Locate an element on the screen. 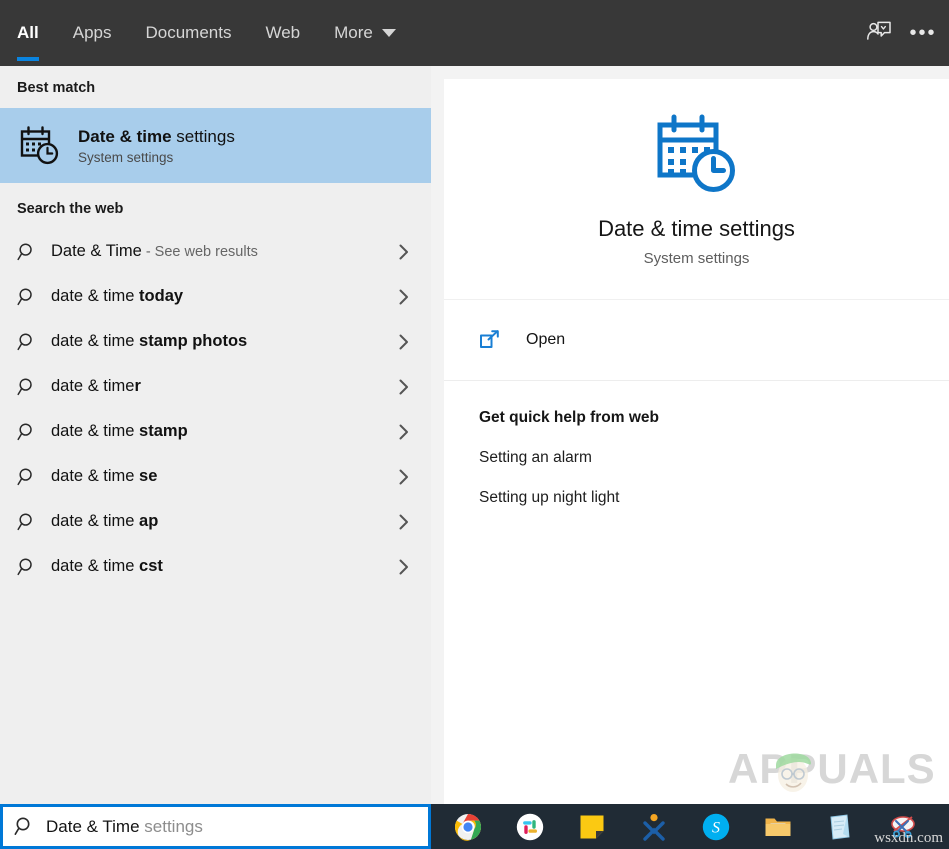  web-suggestion-label: Date & Time - See web results is located at coordinates (220, 251).